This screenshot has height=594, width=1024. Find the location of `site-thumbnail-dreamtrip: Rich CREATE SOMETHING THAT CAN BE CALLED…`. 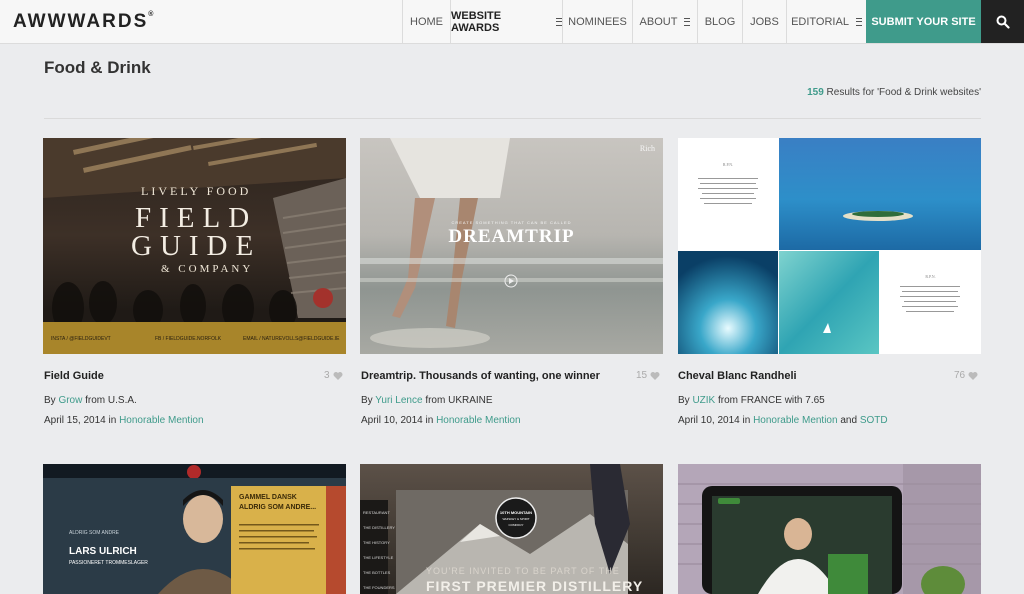

site-thumbnail-dreamtrip: Rich CREATE SOMETHING THAT CAN BE CALLED… is located at coordinates (511, 246).